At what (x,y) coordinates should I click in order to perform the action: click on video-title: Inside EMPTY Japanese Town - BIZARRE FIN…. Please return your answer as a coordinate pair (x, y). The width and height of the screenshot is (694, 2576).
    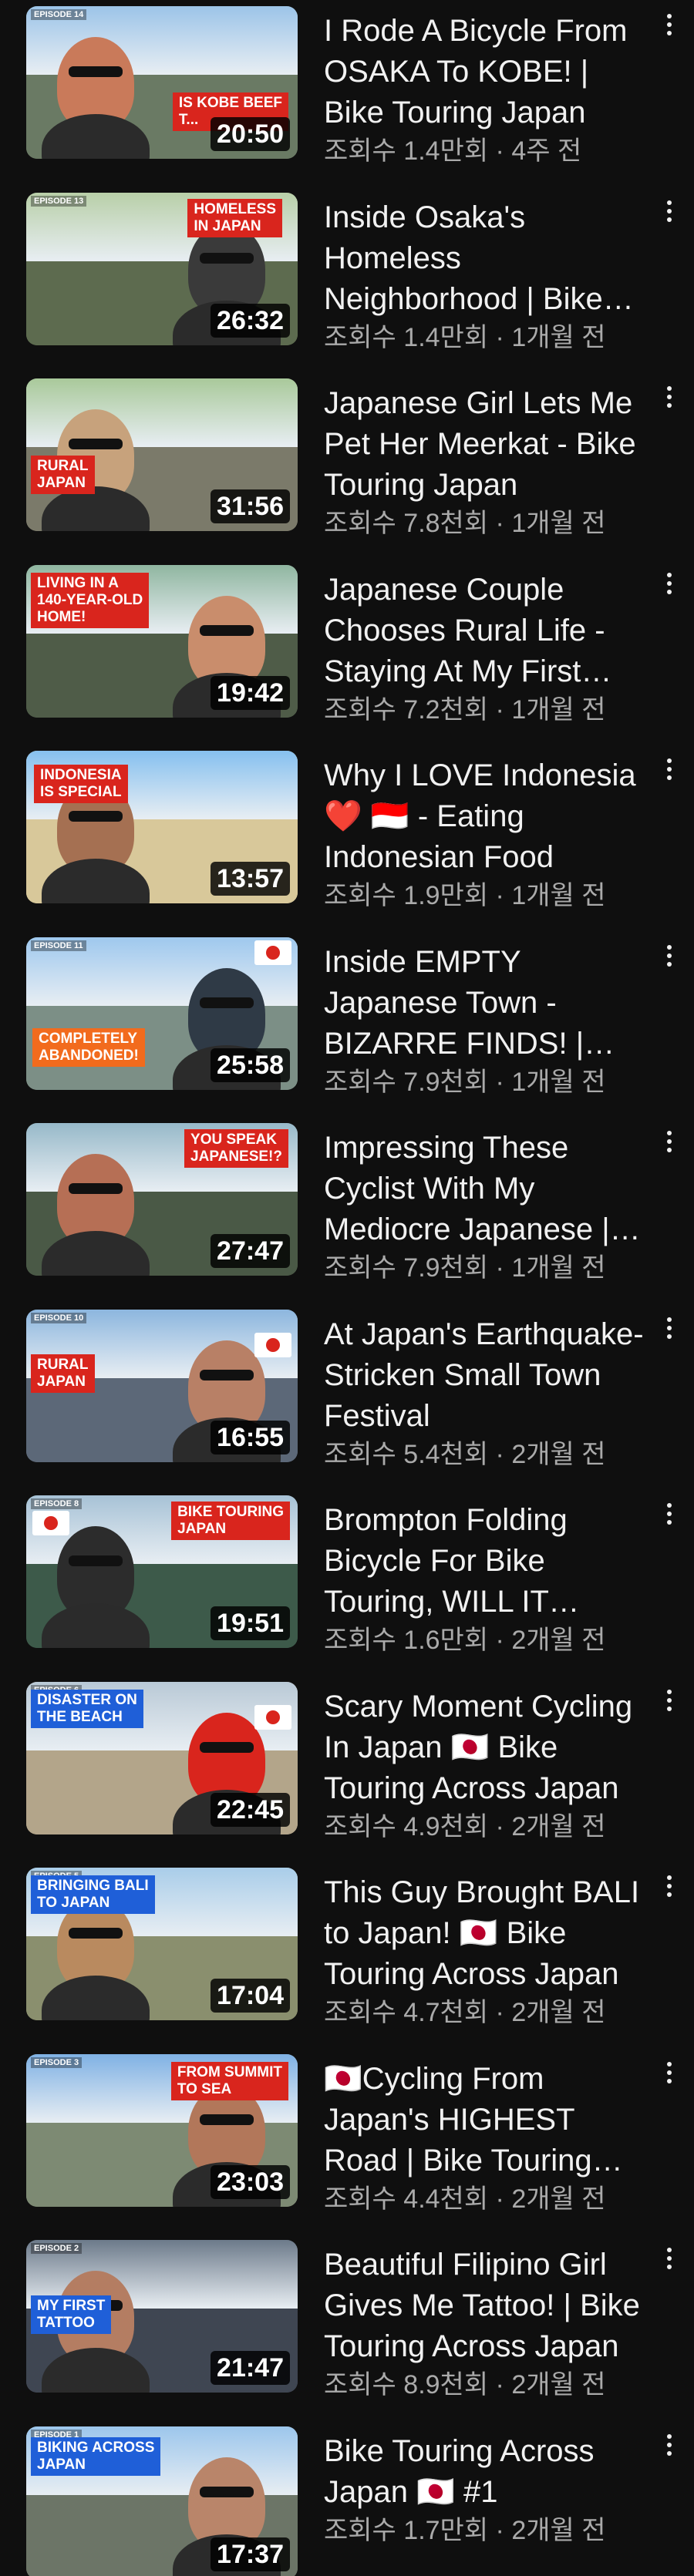
    Looking at the image, I should click on (488, 1003).